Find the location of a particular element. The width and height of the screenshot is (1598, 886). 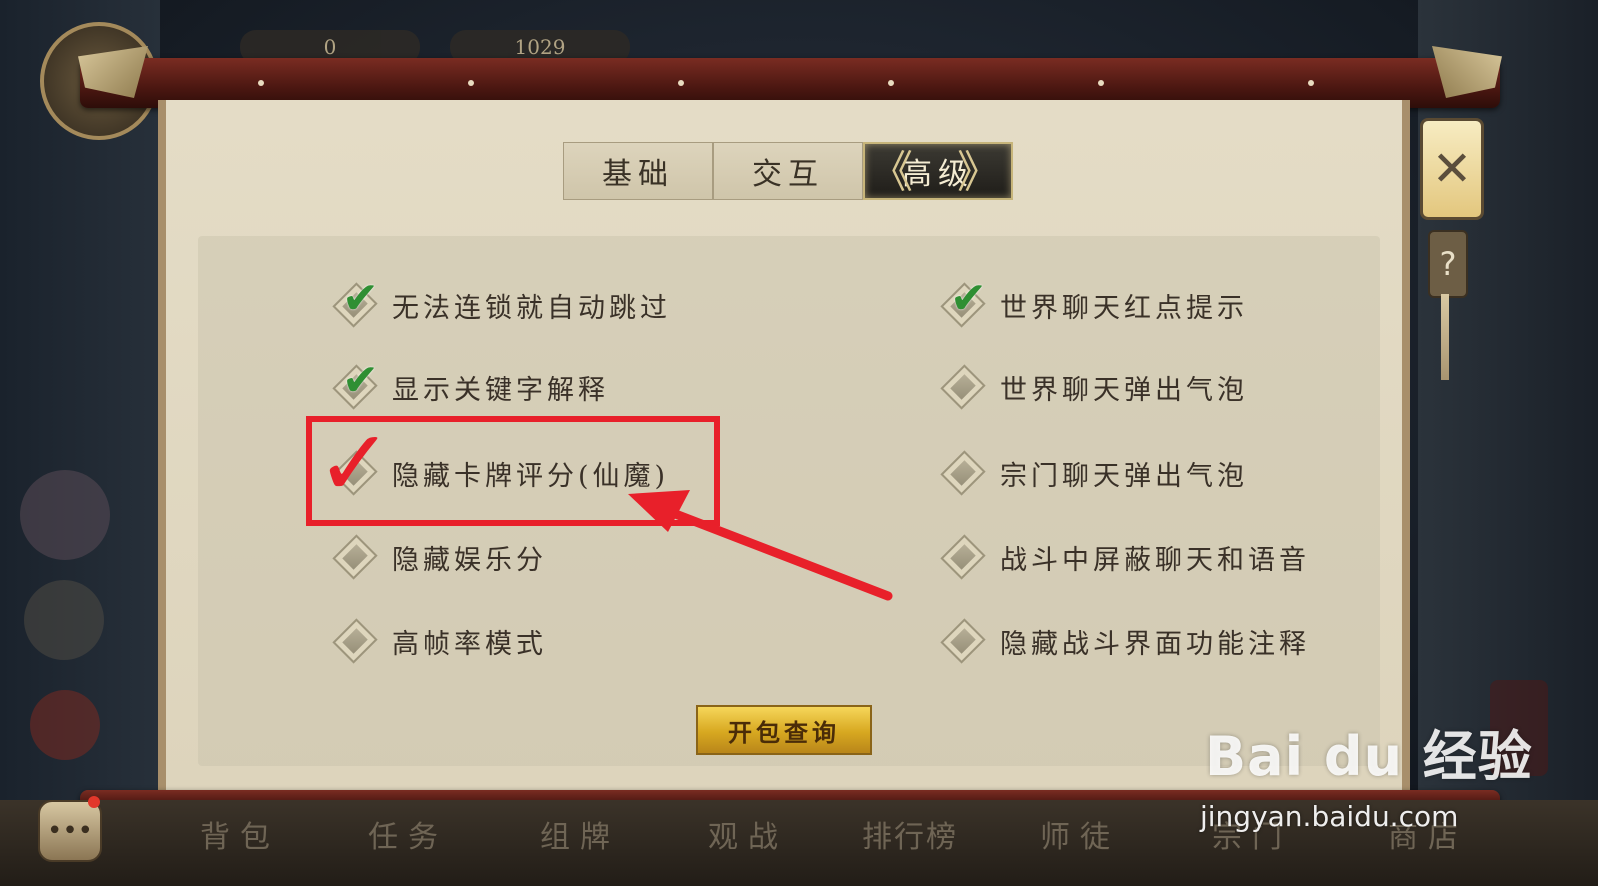

baidu-watermark-logo: Bai du 经验 is located at coordinates (1369, 751).